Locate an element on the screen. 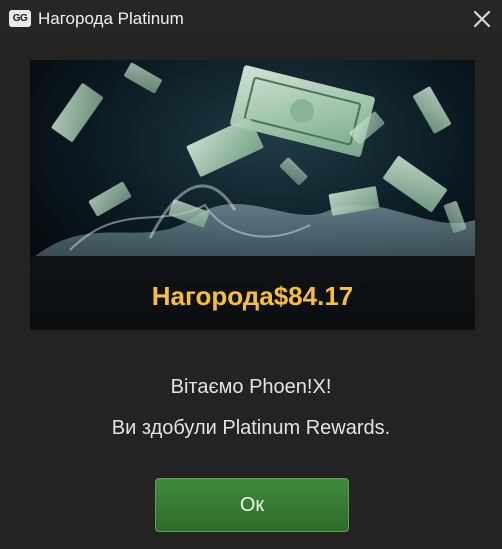 The image size is (502, 549). reward-amount: Нагорода$84.17 is located at coordinates (252, 296).